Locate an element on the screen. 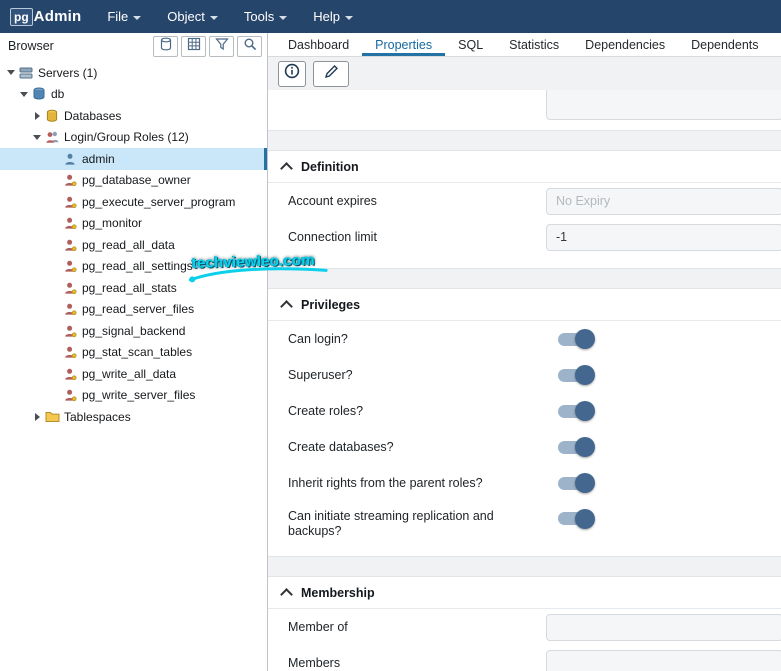 This screenshot has height=671, width=781. tree-item-databases: Databases is located at coordinates (133, 116).